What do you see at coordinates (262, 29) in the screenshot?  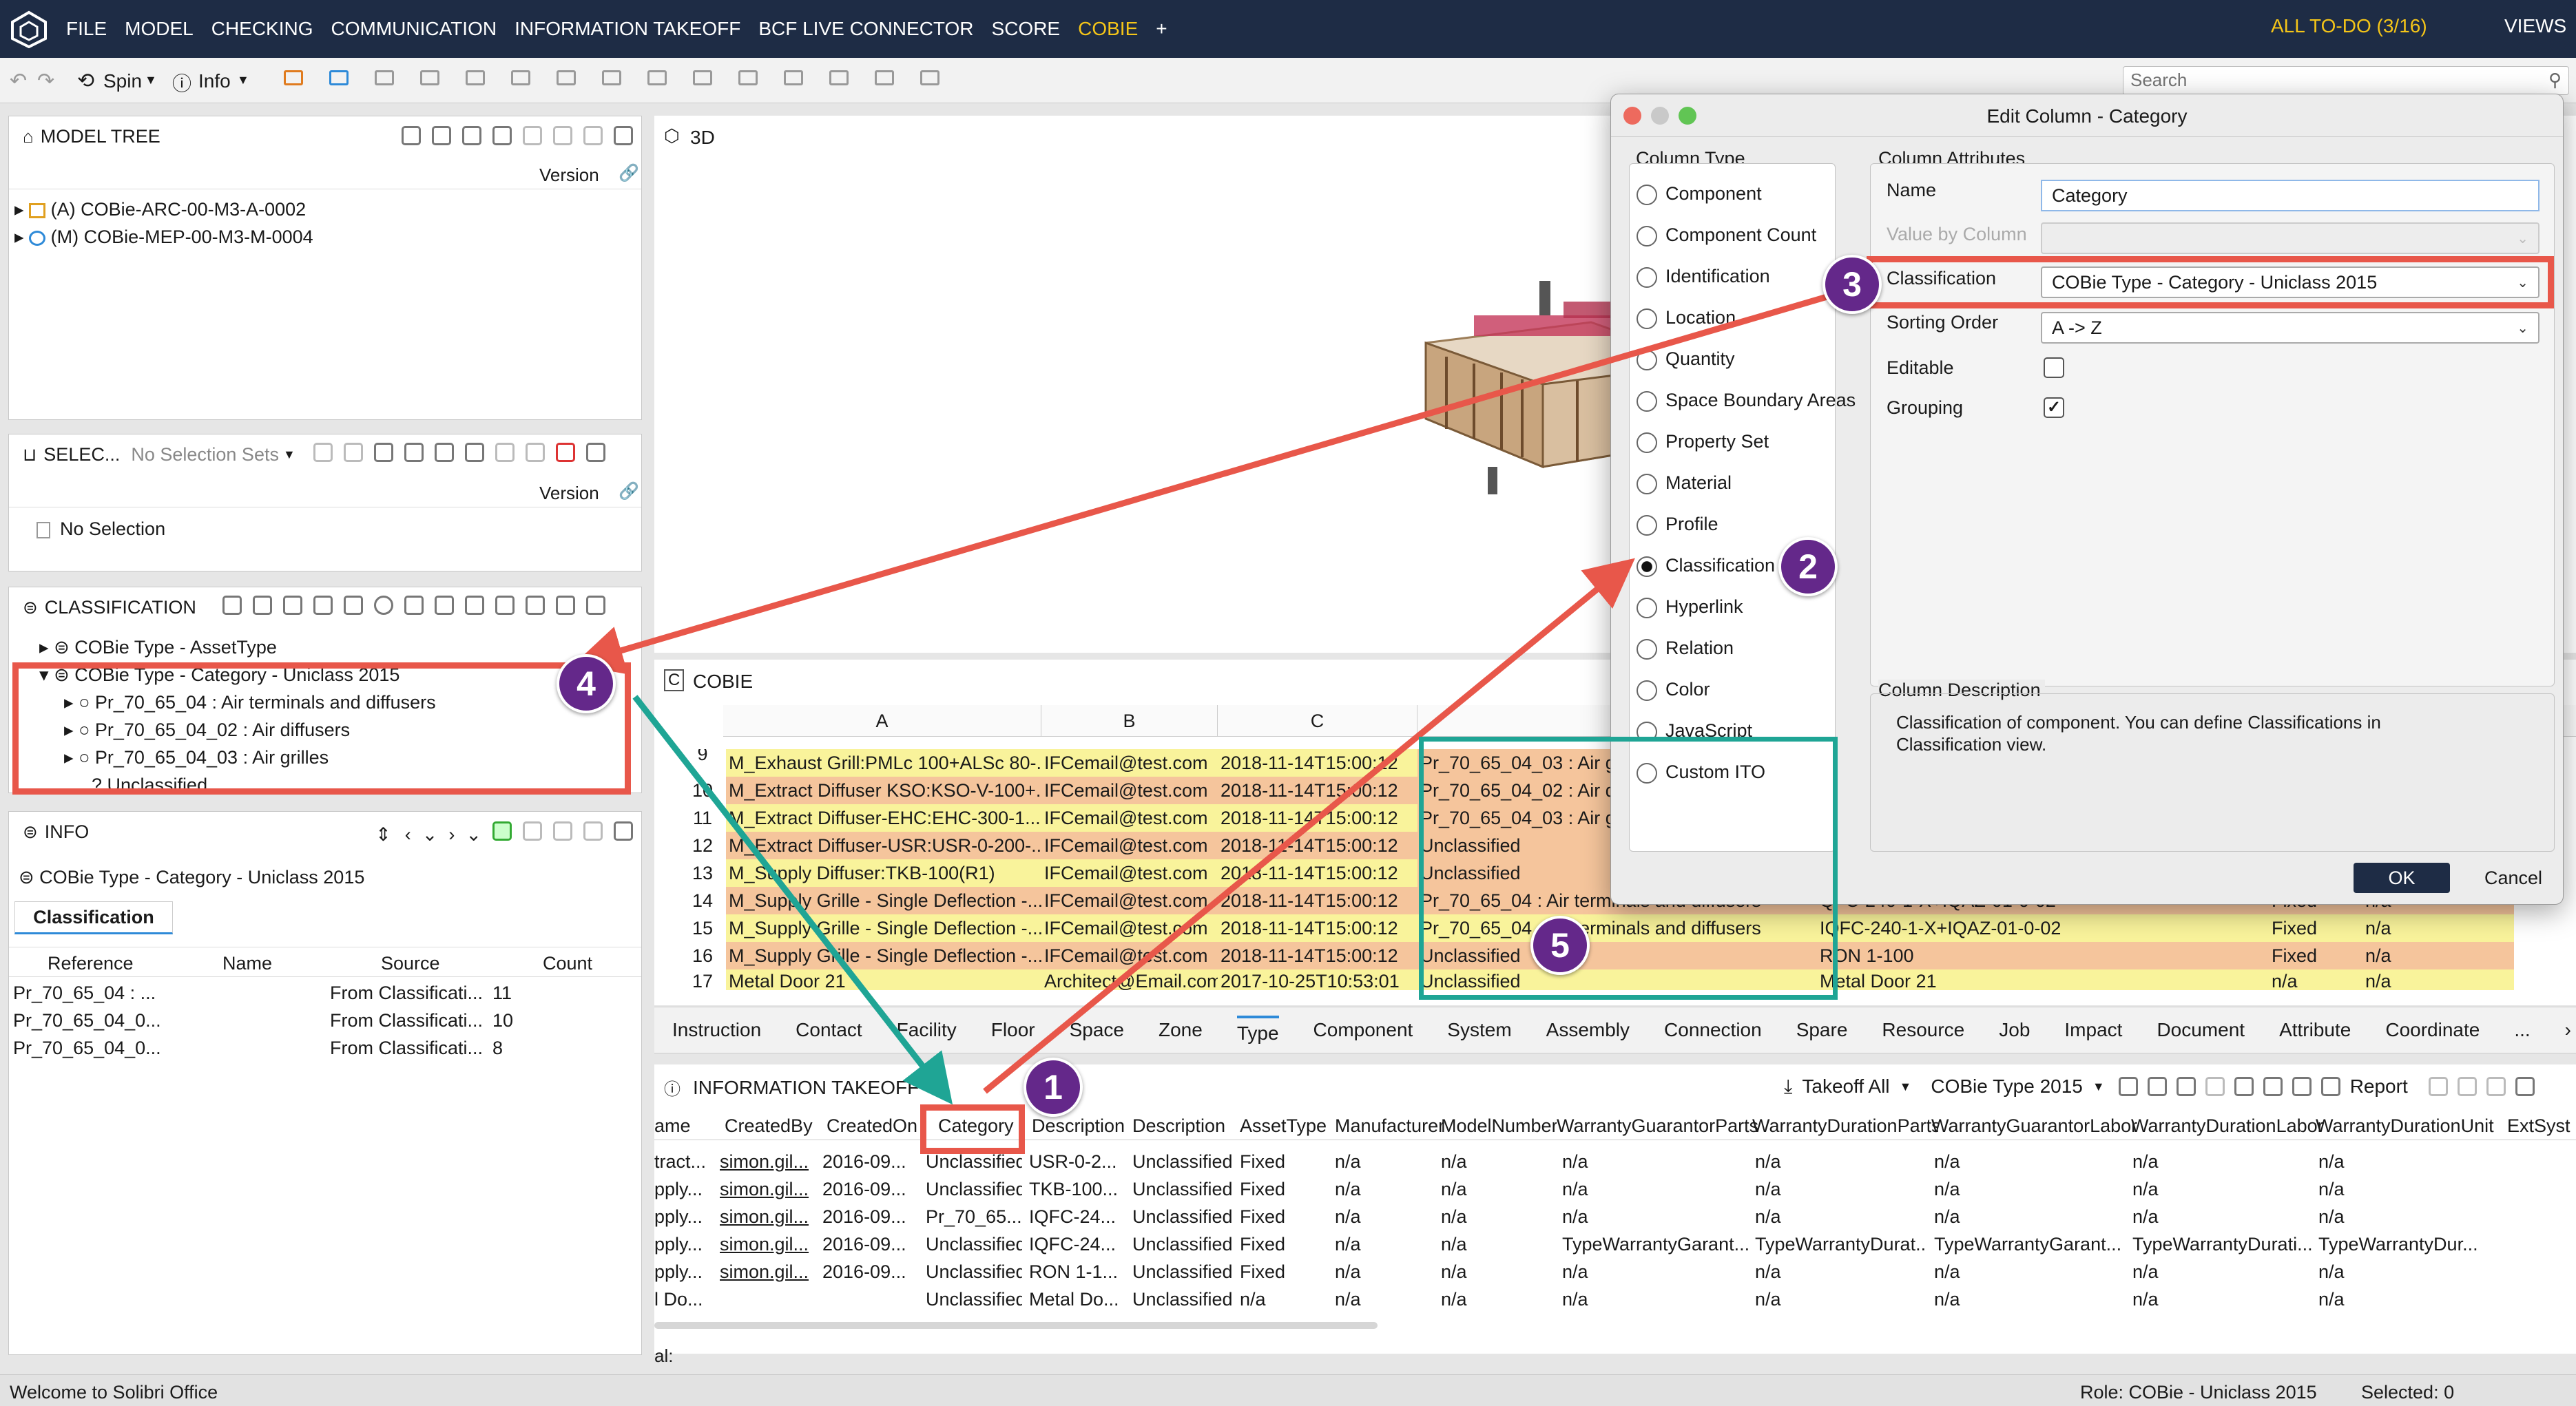 I see `menu-checking: CHECKING` at bounding box center [262, 29].